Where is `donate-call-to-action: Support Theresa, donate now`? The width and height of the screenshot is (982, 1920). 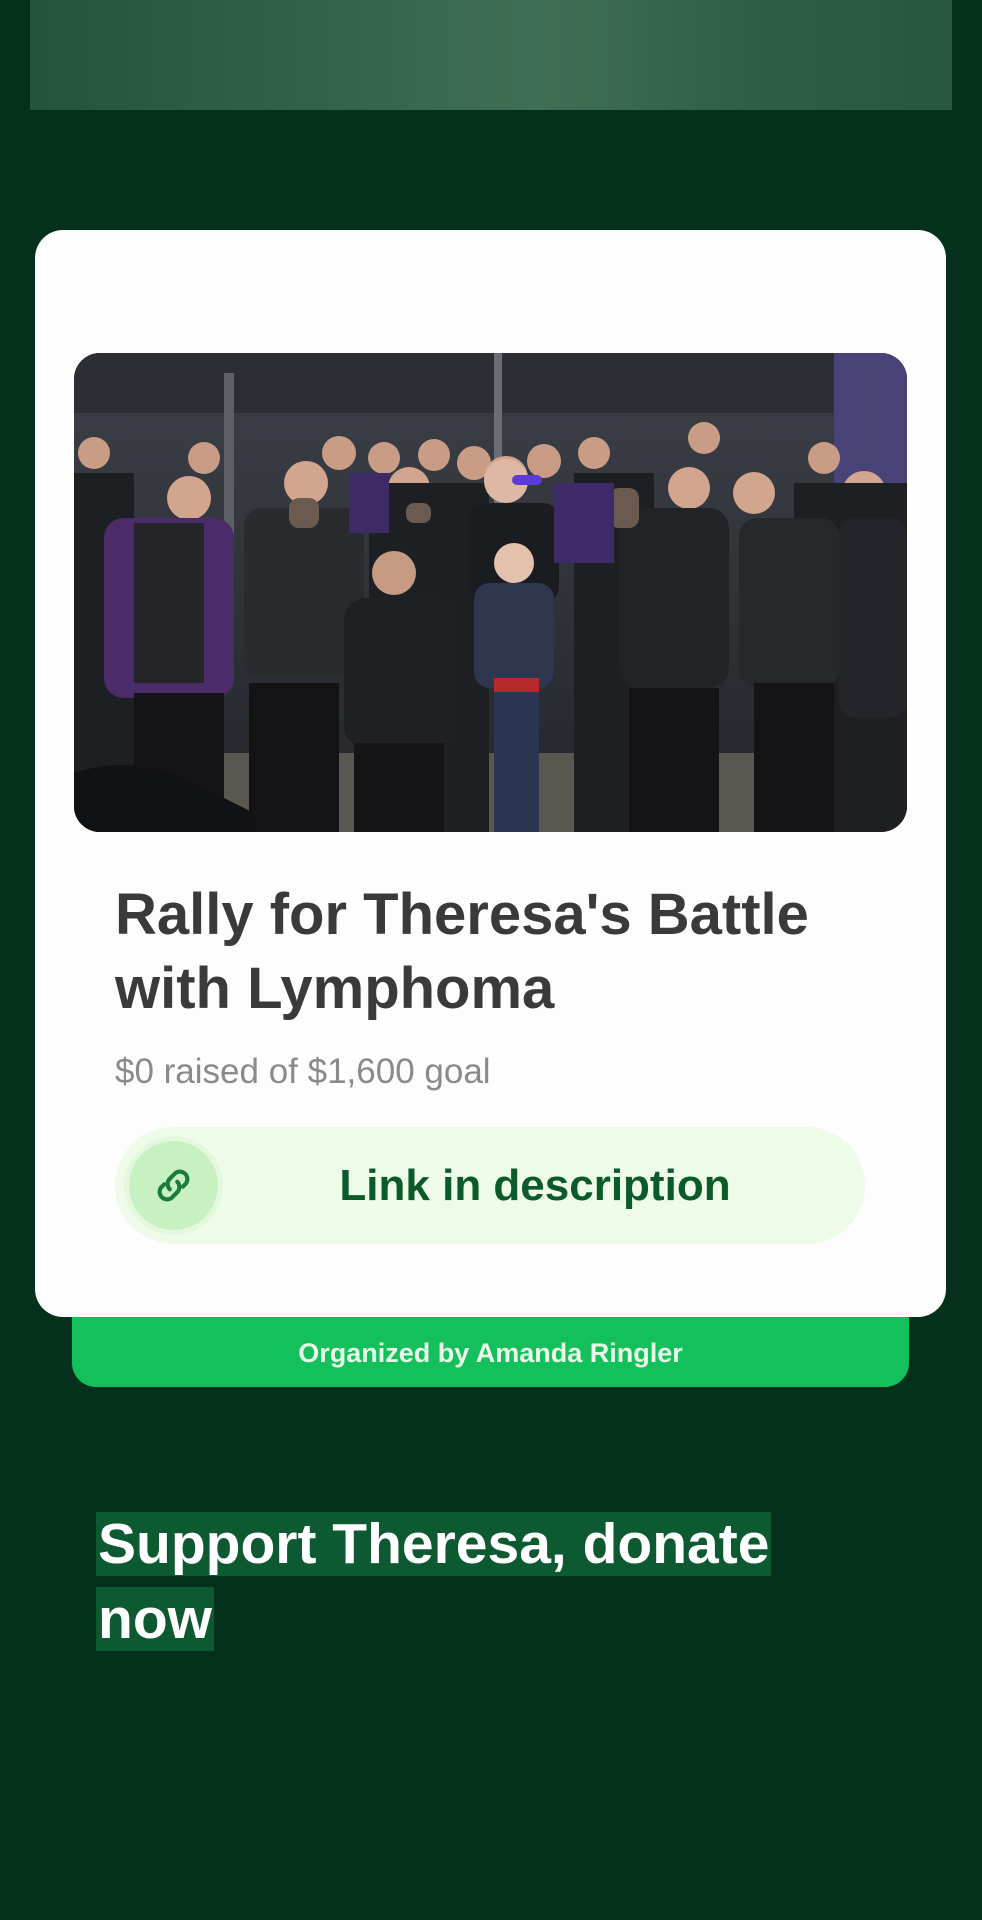 donate-call-to-action: Support Theresa, donate now is located at coordinates (446, 1582).